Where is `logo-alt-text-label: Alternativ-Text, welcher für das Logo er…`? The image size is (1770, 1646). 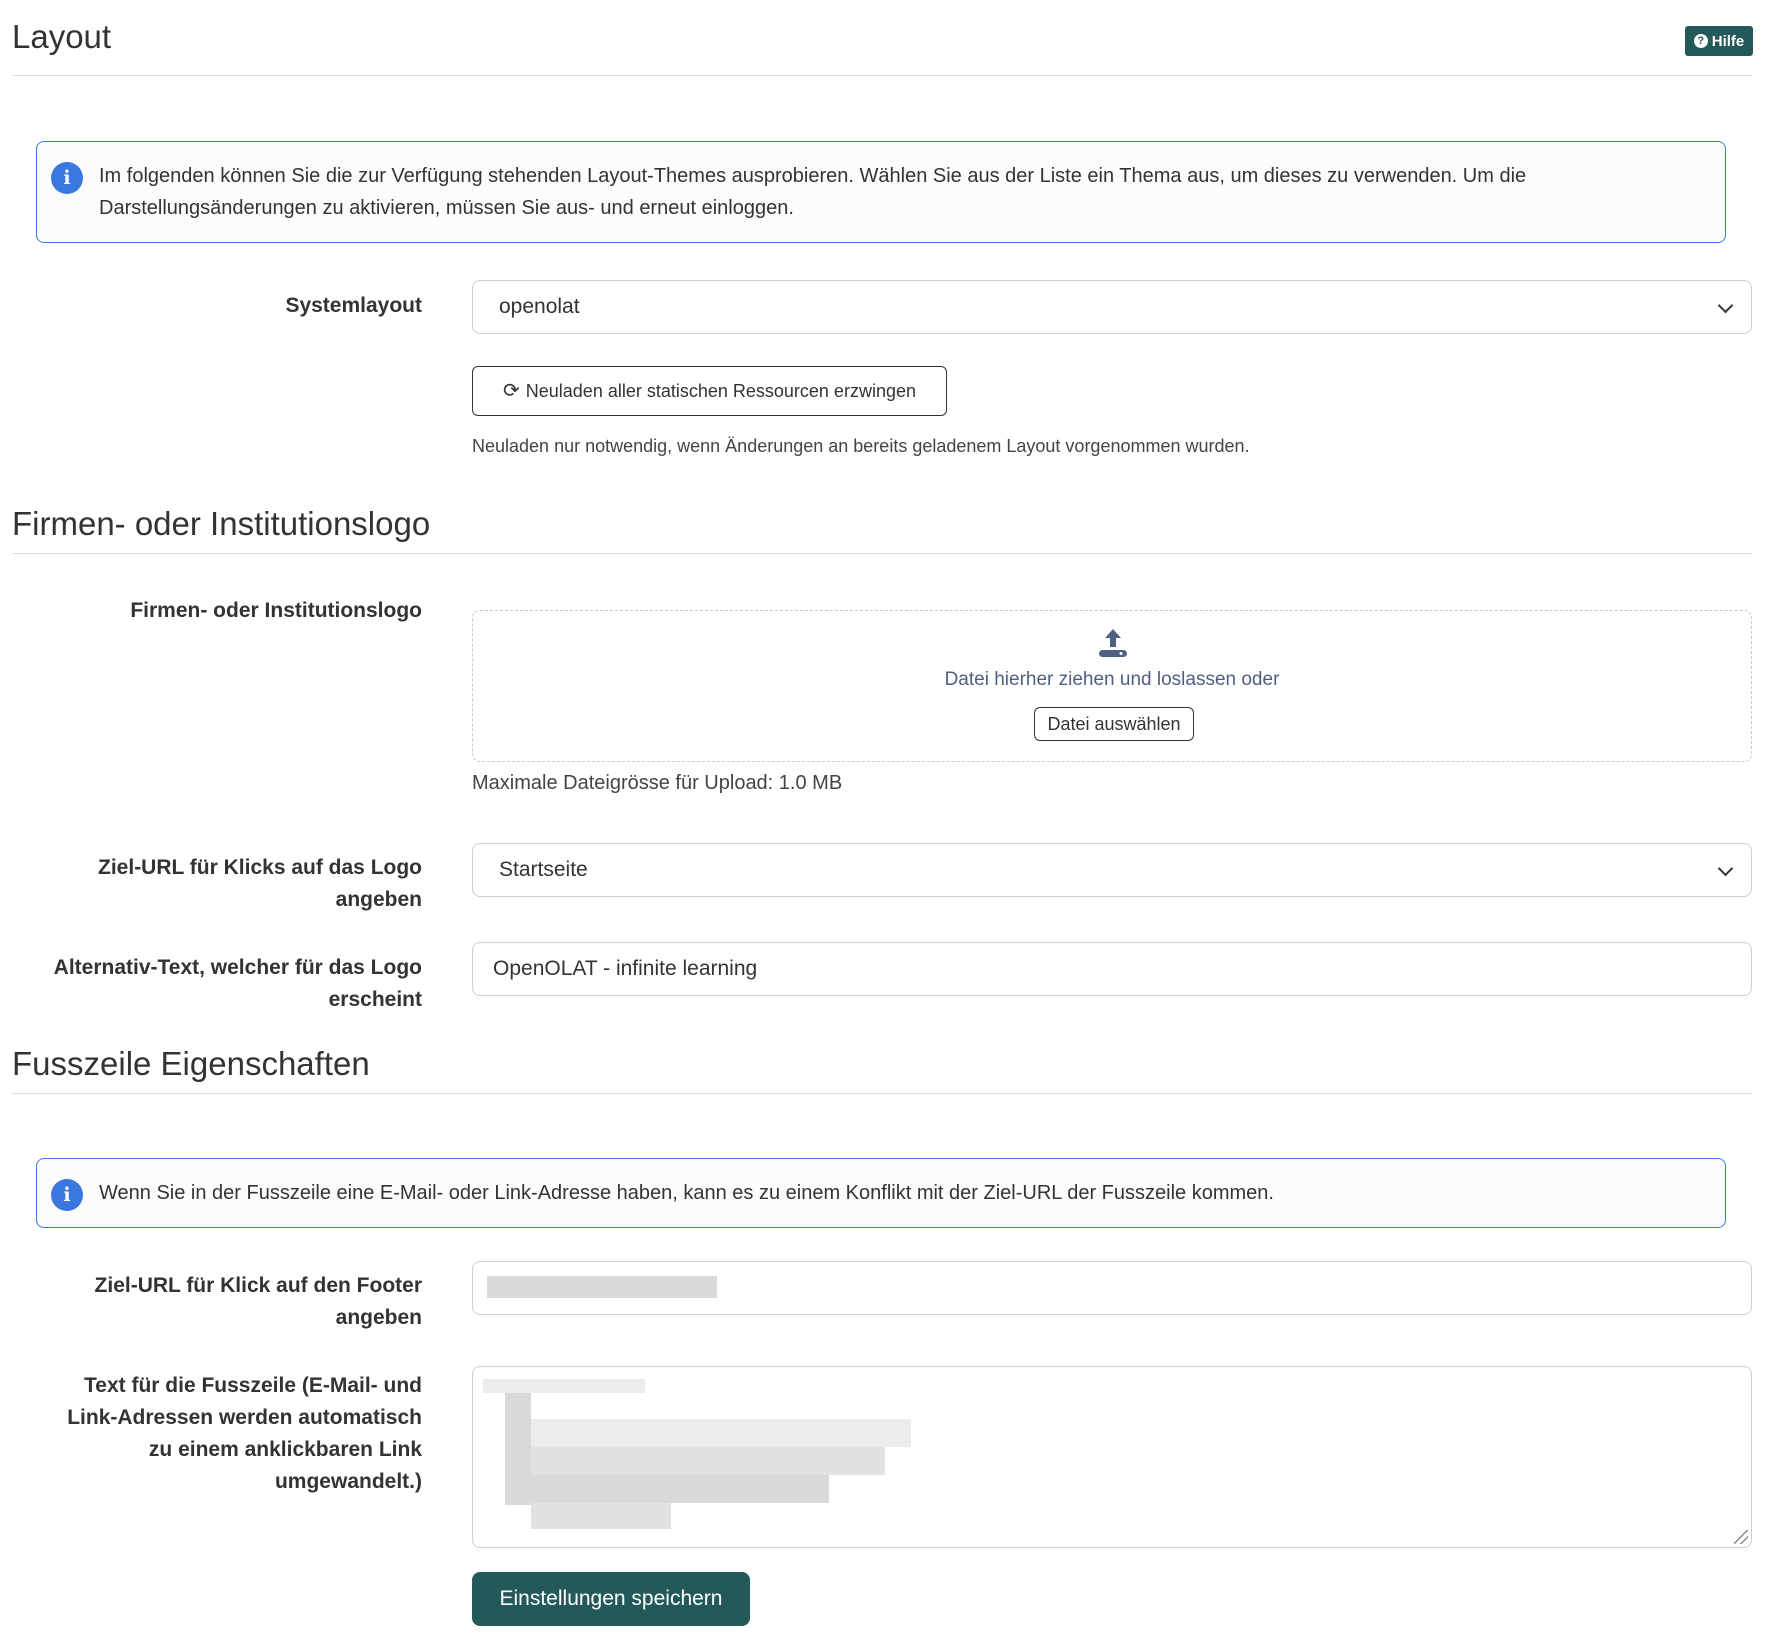
logo-alt-text-label: Alternativ-Text, welcher für das Logo er… is located at coordinates (221, 984).